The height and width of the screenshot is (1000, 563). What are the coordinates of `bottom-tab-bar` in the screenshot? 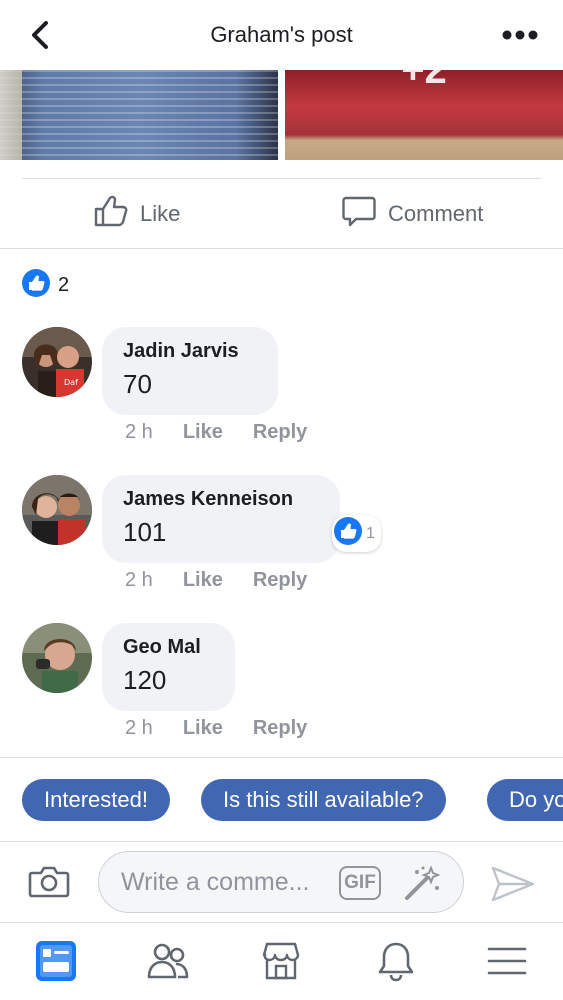 It's located at (281, 961).